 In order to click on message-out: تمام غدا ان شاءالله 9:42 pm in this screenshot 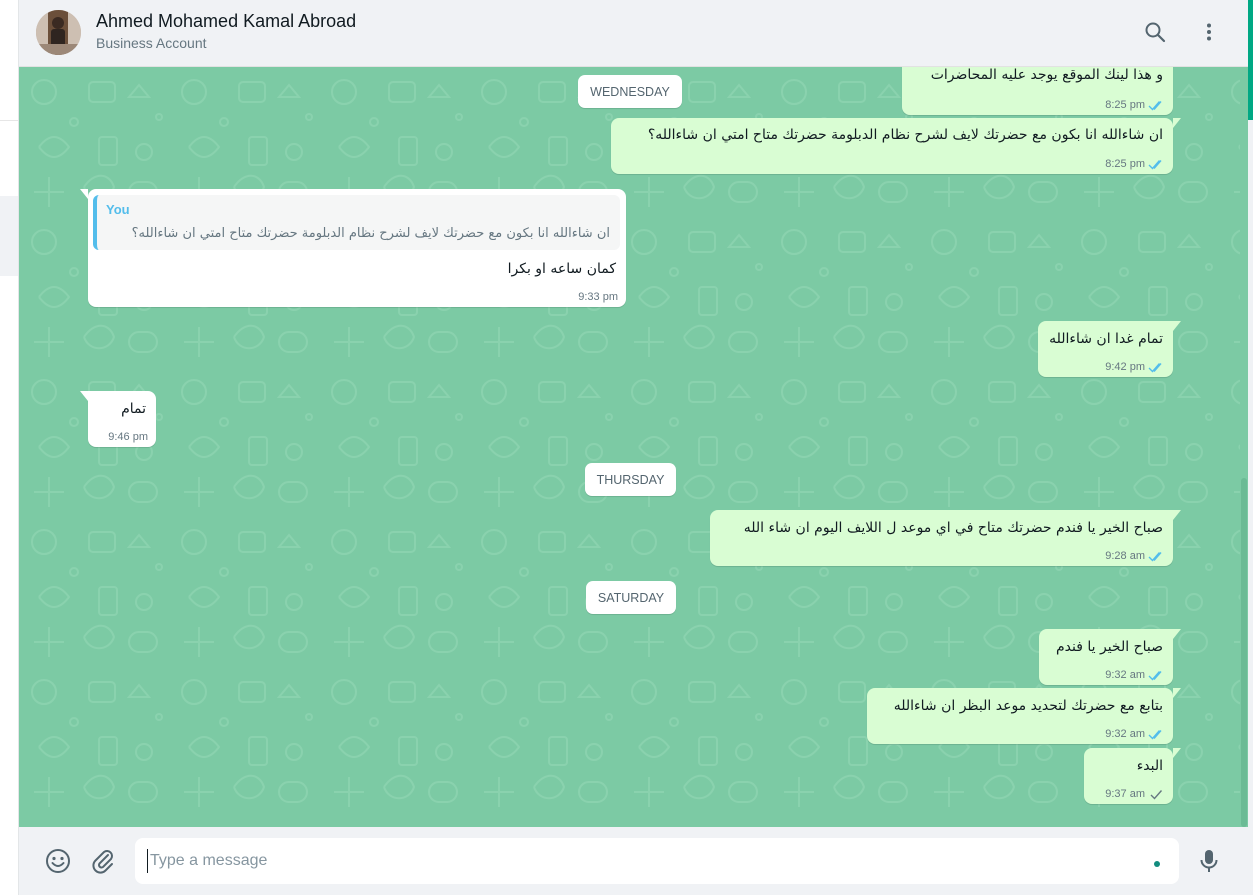, I will do `click(1109, 349)`.